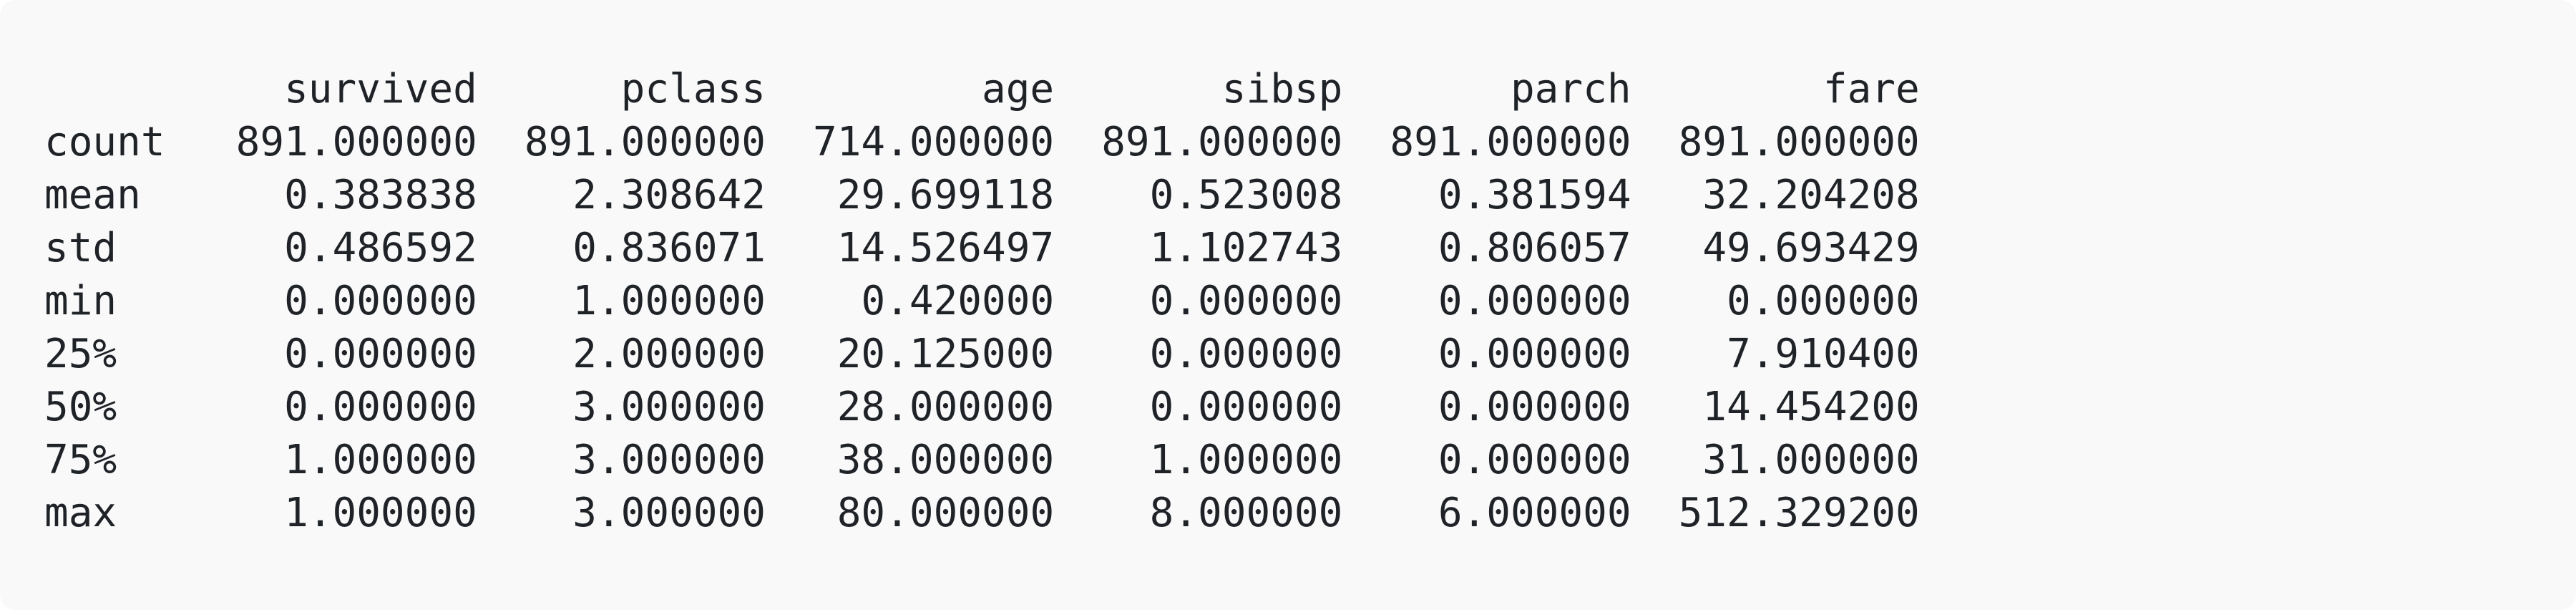 This screenshot has height=610, width=2576. I want to click on table-cell-age: 28.000000, so click(945, 407).